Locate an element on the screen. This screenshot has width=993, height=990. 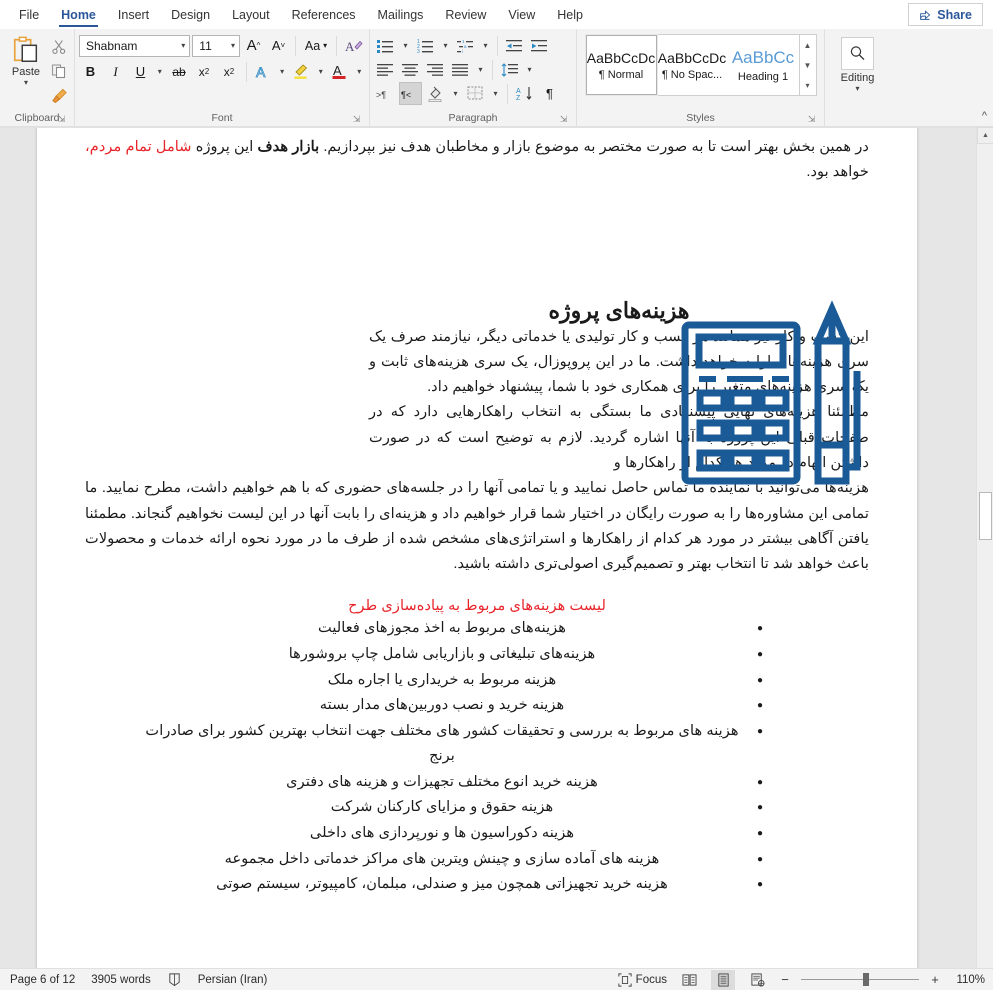
tab-layout: Layout is located at coordinates (251, 14).